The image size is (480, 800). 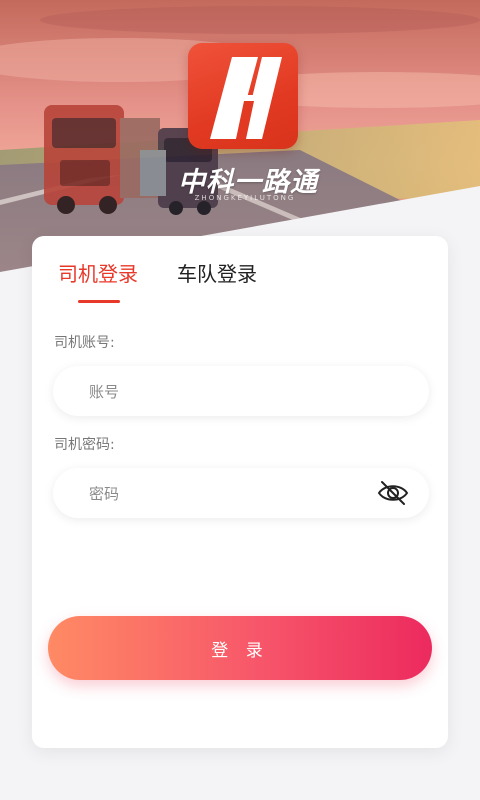 What do you see at coordinates (393, 493) in the screenshot?
I see `eye-off-icon` at bounding box center [393, 493].